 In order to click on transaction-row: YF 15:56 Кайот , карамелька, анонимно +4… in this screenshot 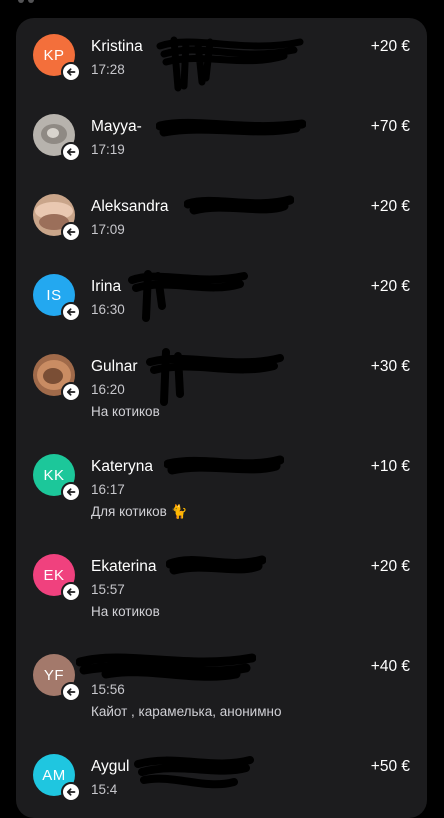, I will do `click(221, 688)`.